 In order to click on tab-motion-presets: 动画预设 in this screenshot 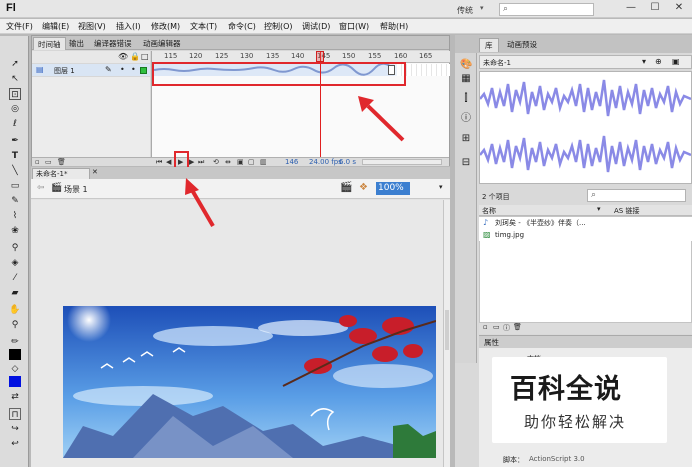, I will do `click(522, 45)`.